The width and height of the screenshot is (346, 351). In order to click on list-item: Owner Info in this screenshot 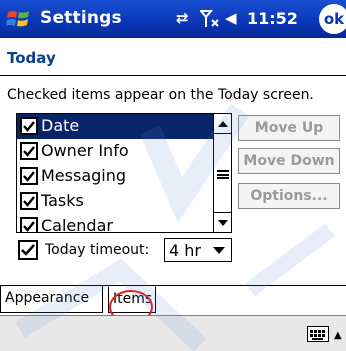, I will do `click(115, 151)`.